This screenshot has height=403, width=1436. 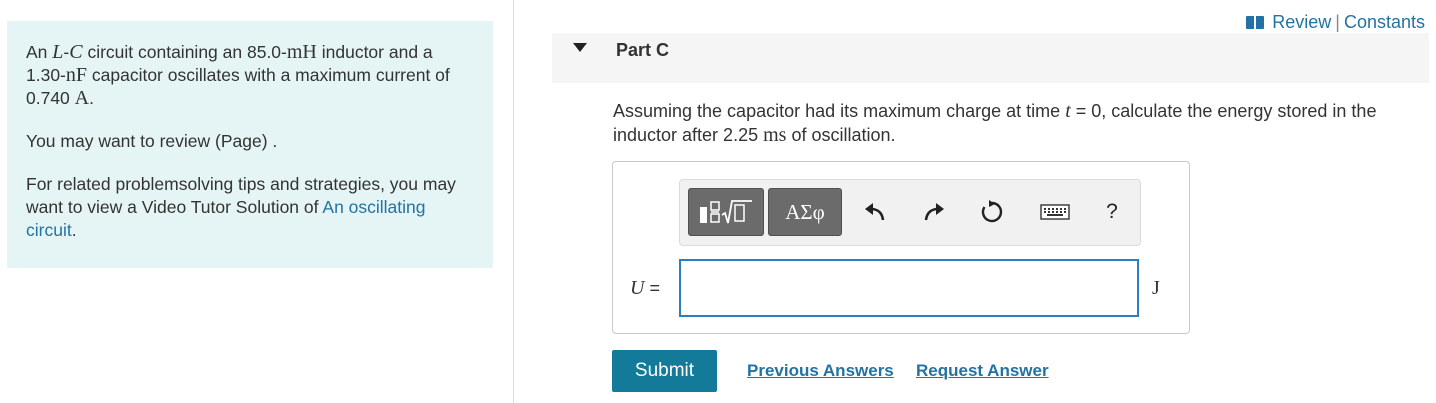 What do you see at coordinates (1301, 22) in the screenshot?
I see `review-link: Review` at bounding box center [1301, 22].